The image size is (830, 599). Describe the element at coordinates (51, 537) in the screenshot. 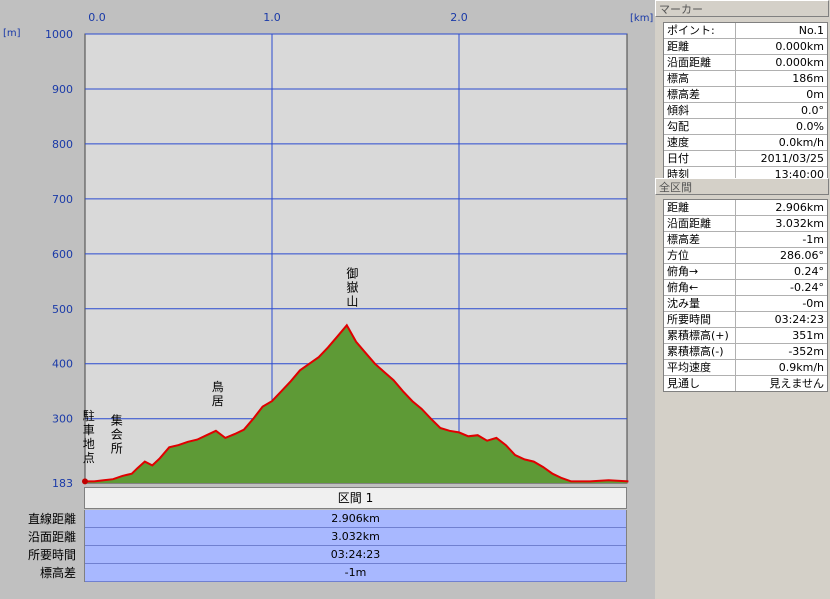

I see `summary-label: 沿面距離` at that location.